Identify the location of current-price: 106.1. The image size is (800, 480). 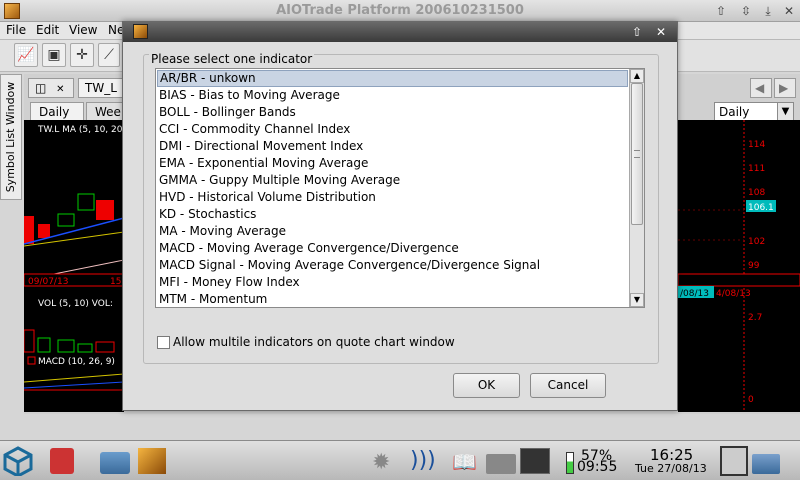
(761, 208).